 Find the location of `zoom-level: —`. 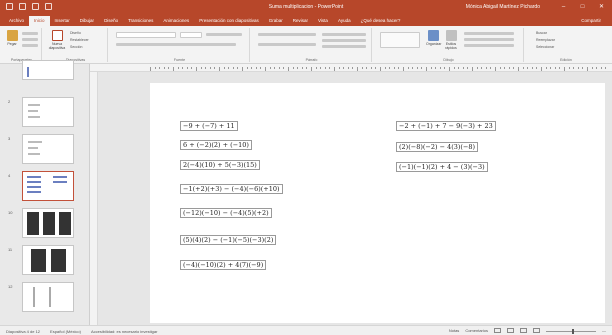

zoom-level: — is located at coordinates (604, 330).